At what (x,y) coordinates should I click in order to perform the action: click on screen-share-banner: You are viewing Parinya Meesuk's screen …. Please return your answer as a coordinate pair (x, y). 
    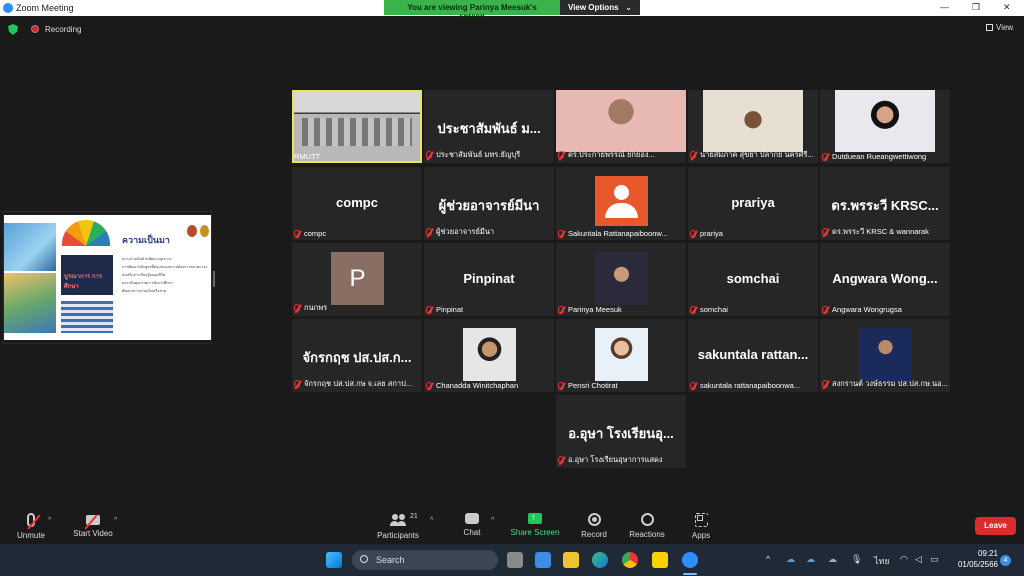
    Looking at the image, I should click on (512, 10).